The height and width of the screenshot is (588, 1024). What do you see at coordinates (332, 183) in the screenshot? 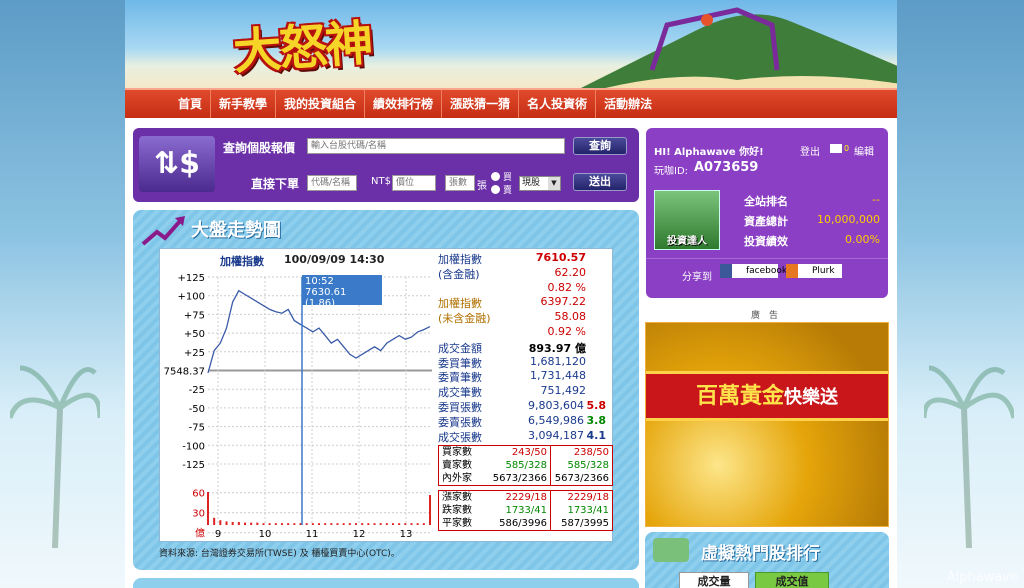
I see `order-code-input` at bounding box center [332, 183].